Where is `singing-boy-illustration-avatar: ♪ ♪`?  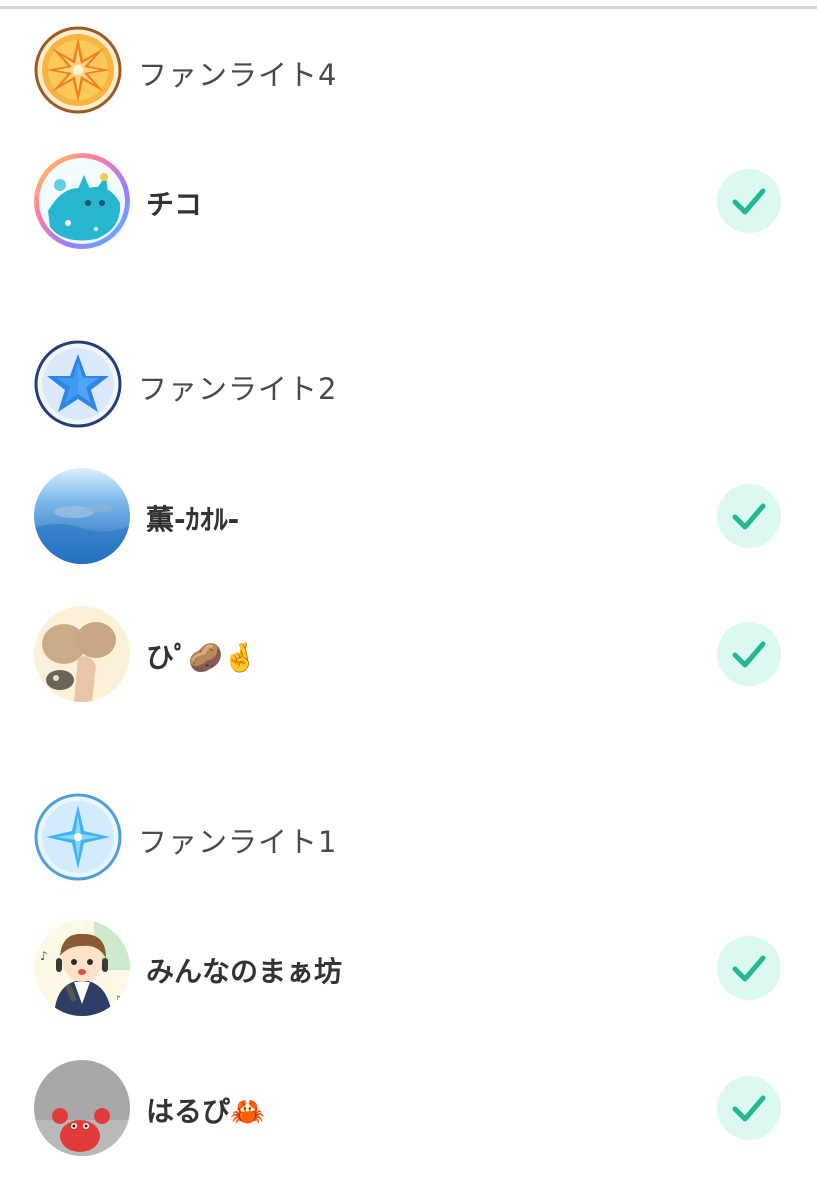 singing-boy-illustration-avatar: ♪ ♪ is located at coordinates (82, 968).